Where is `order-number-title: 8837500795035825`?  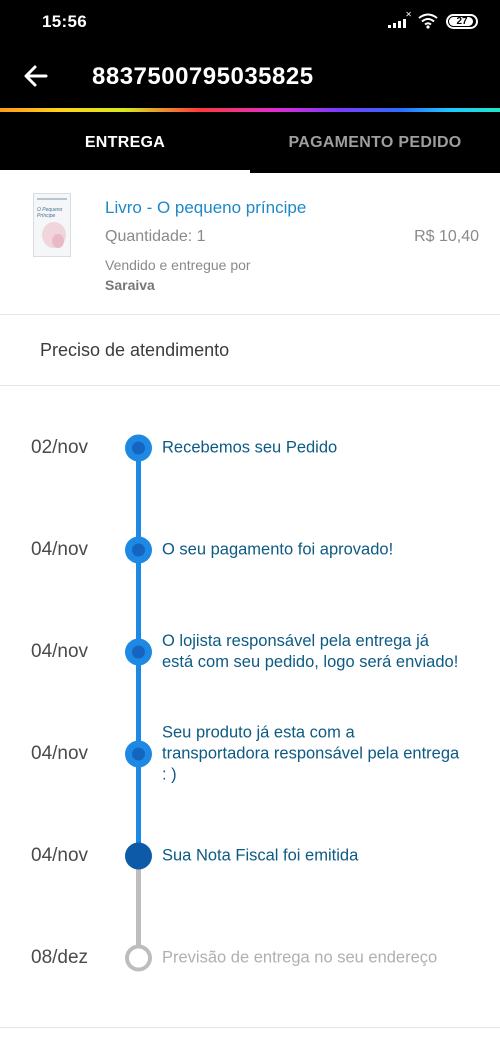
order-number-title: 8837500795035825 is located at coordinates (203, 76).